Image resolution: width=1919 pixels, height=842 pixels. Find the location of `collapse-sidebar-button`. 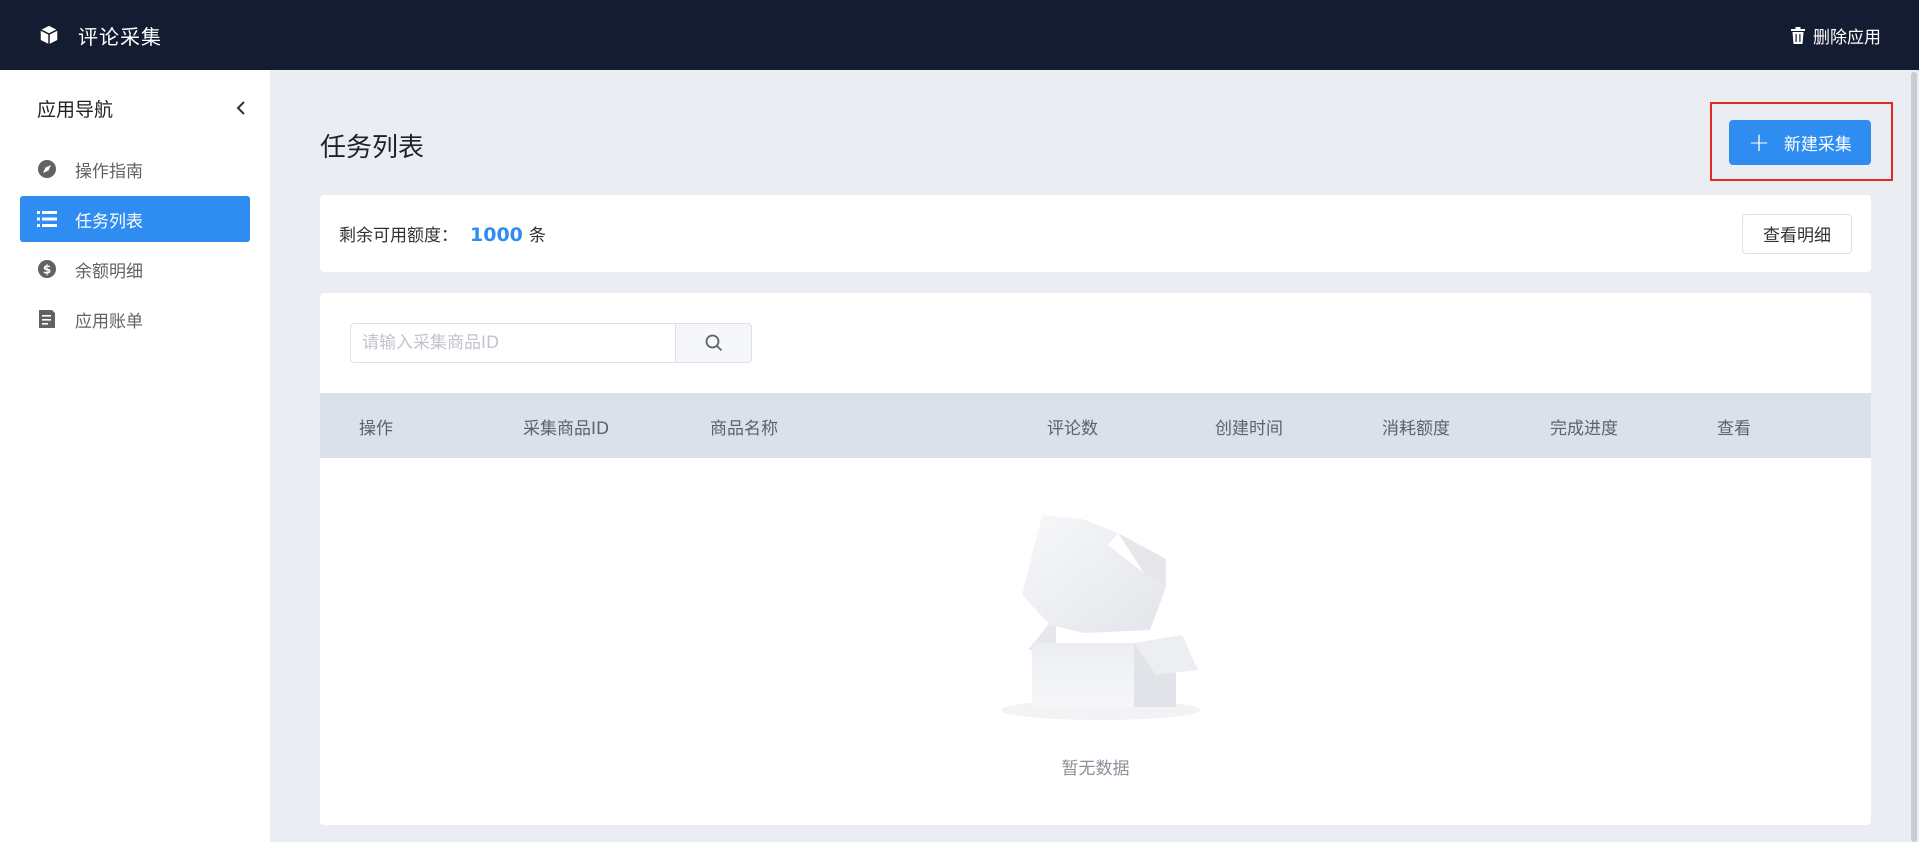

collapse-sidebar-button is located at coordinates (241, 108).